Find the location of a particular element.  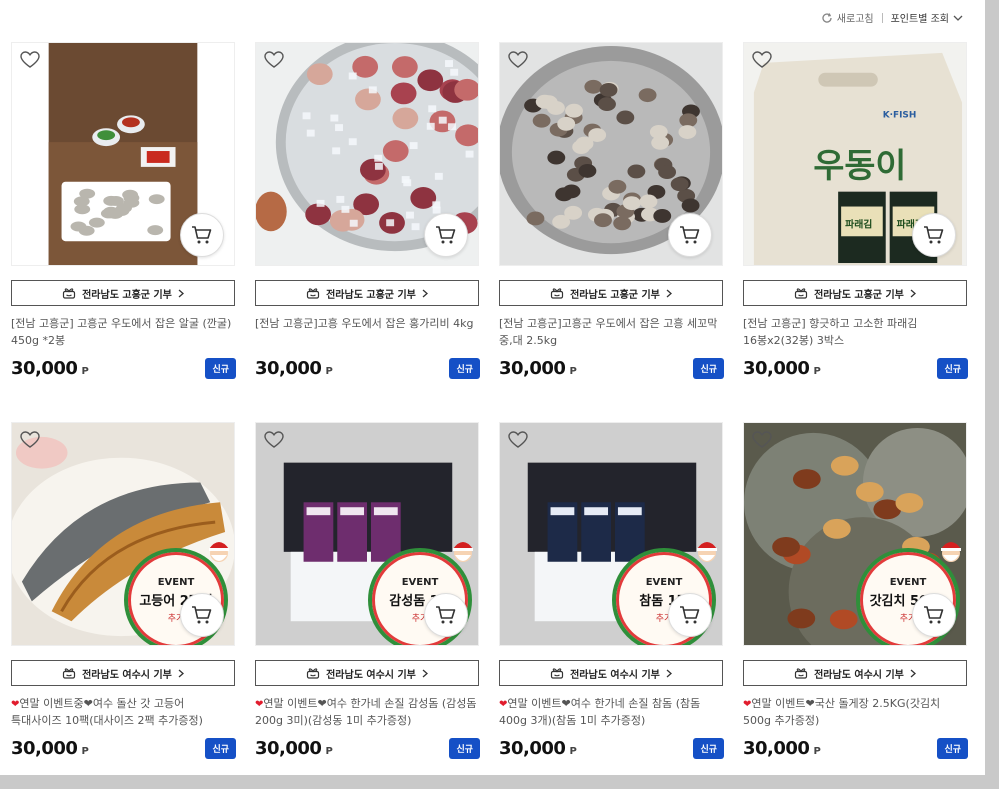

product-title-text: [전남 고흥군]고흥 우도에서 잡은 홍가리비 4kg is located at coordinates (364, 323).